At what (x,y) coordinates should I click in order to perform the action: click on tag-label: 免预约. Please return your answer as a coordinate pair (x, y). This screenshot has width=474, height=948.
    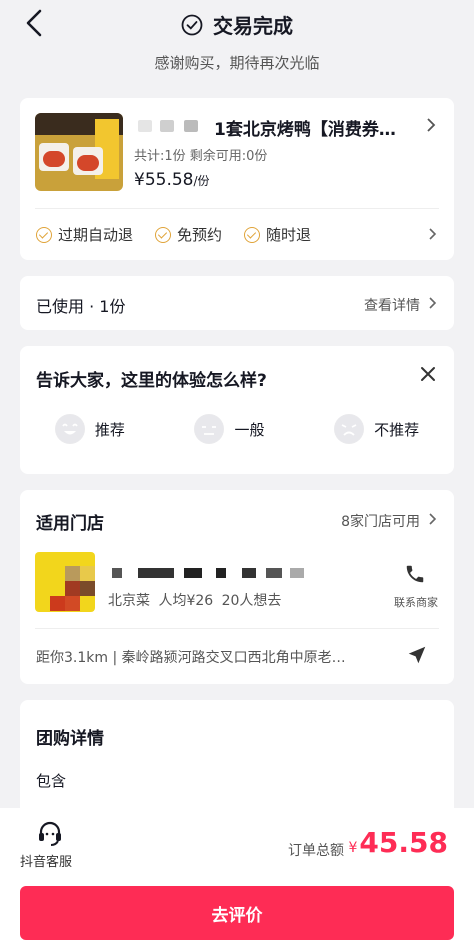
    Looking at the image, I should click on (200, 235).